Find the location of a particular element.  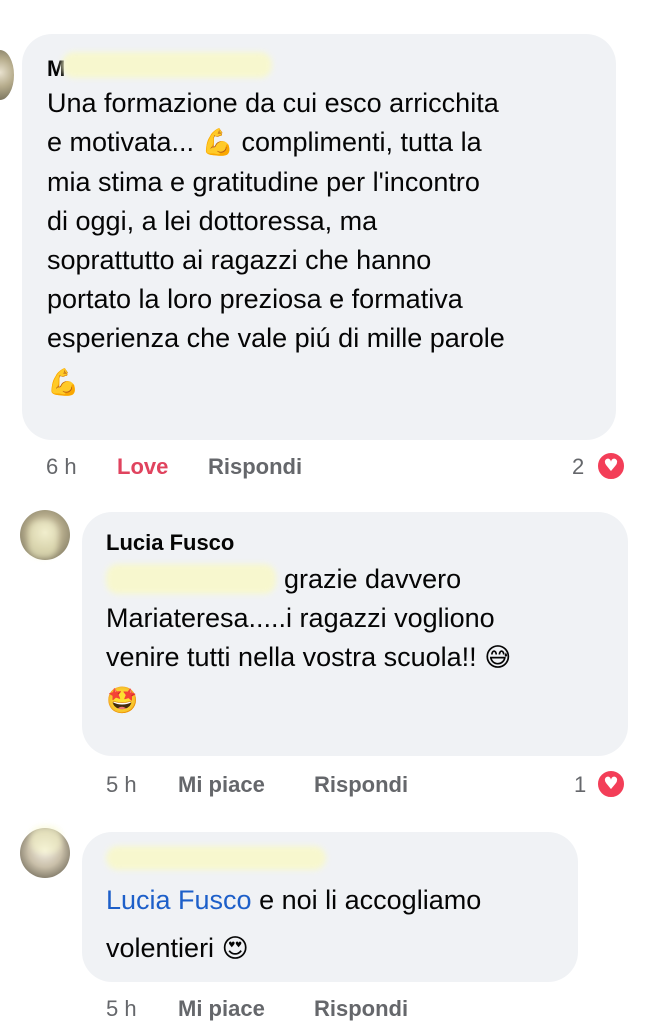

love-reaction-button: Love is located at coordinates (142, 467).